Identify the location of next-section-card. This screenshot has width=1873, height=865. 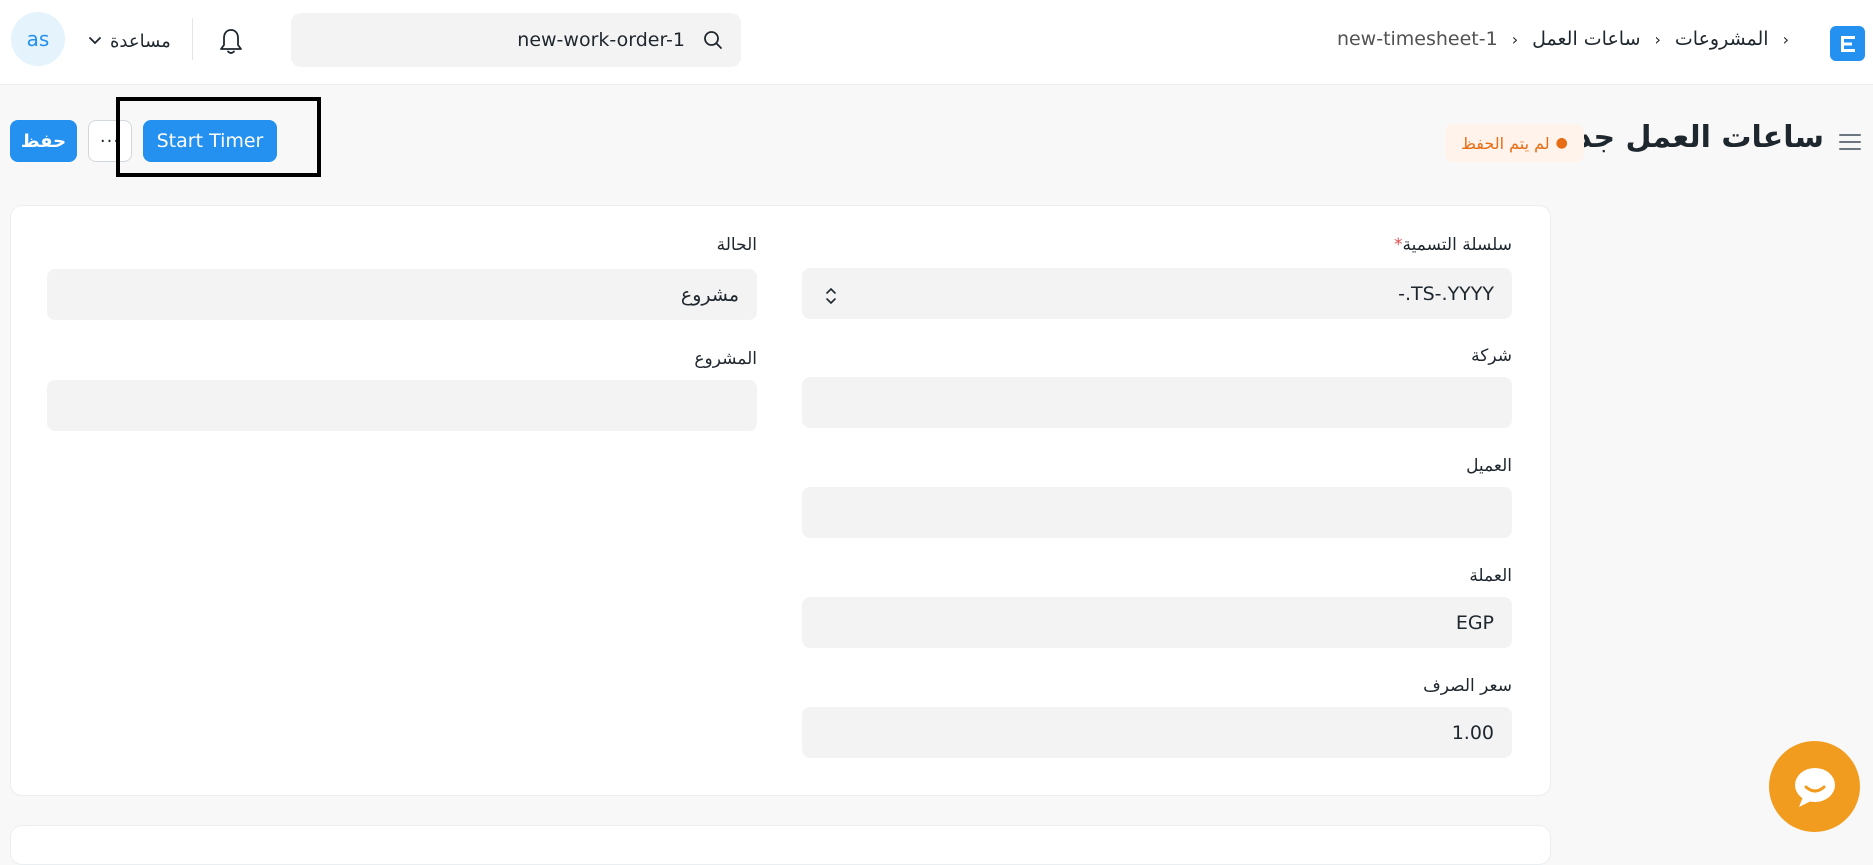
(780, 845).